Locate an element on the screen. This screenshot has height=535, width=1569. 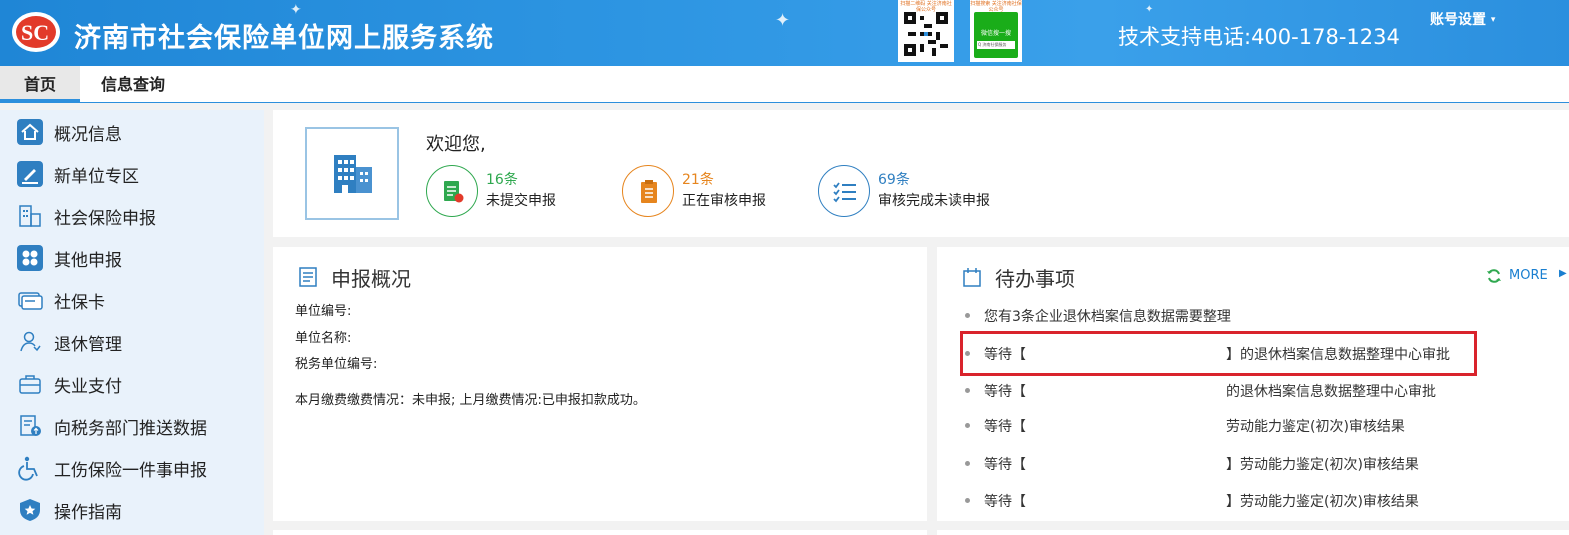
main-nav: 首页 信息查询 is located at coordinates (784, 84).